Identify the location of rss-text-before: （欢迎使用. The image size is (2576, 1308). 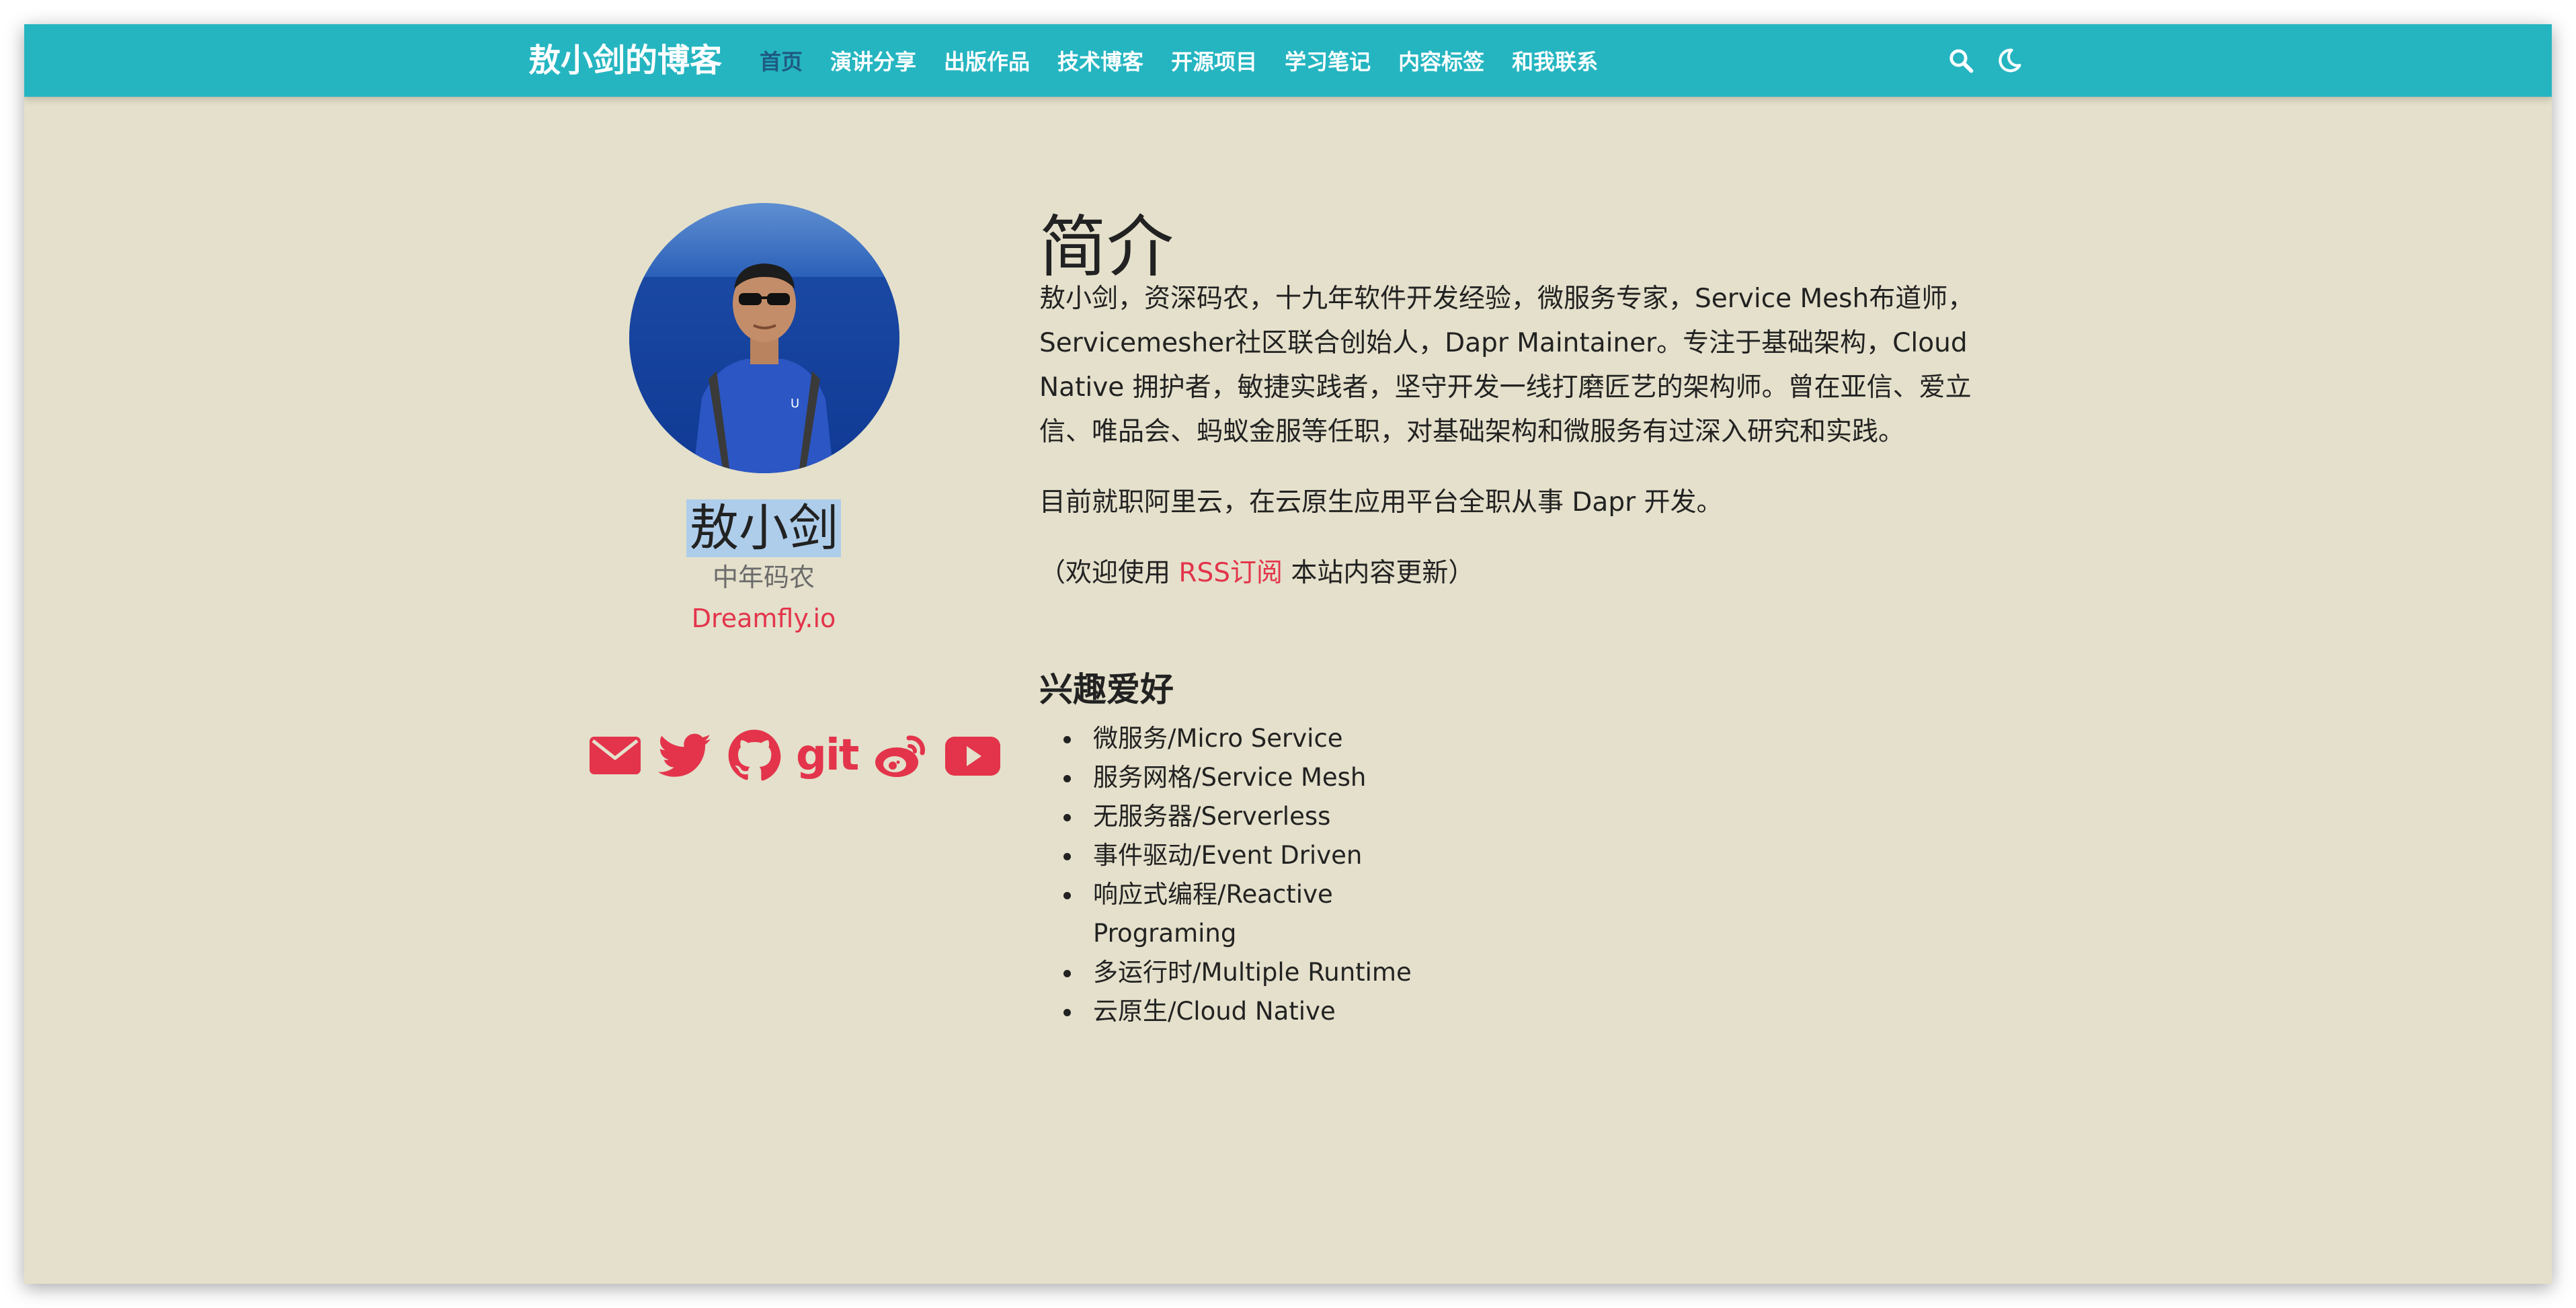
(1109, 573).